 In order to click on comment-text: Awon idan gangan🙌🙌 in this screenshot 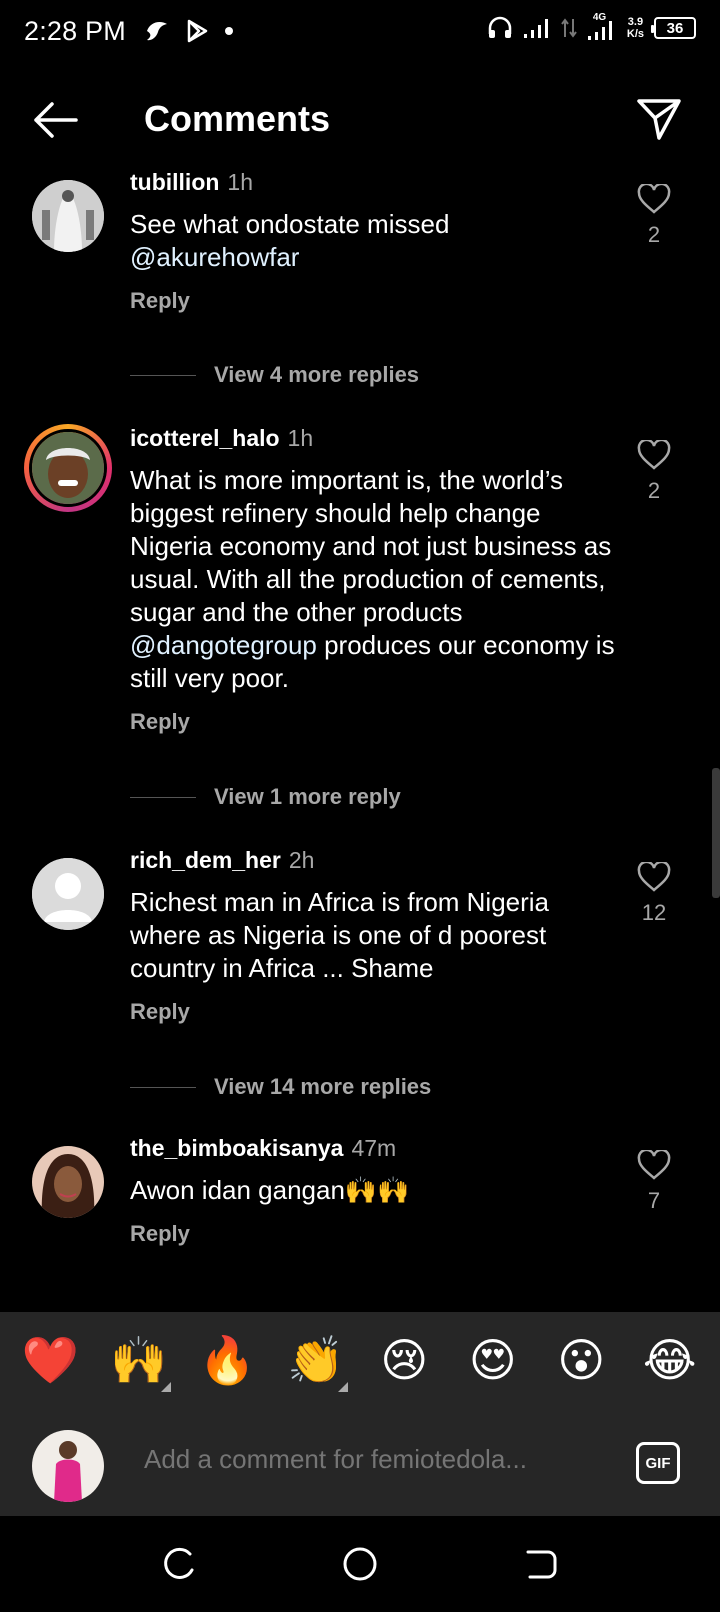, I will do `click(375, 1190)`.